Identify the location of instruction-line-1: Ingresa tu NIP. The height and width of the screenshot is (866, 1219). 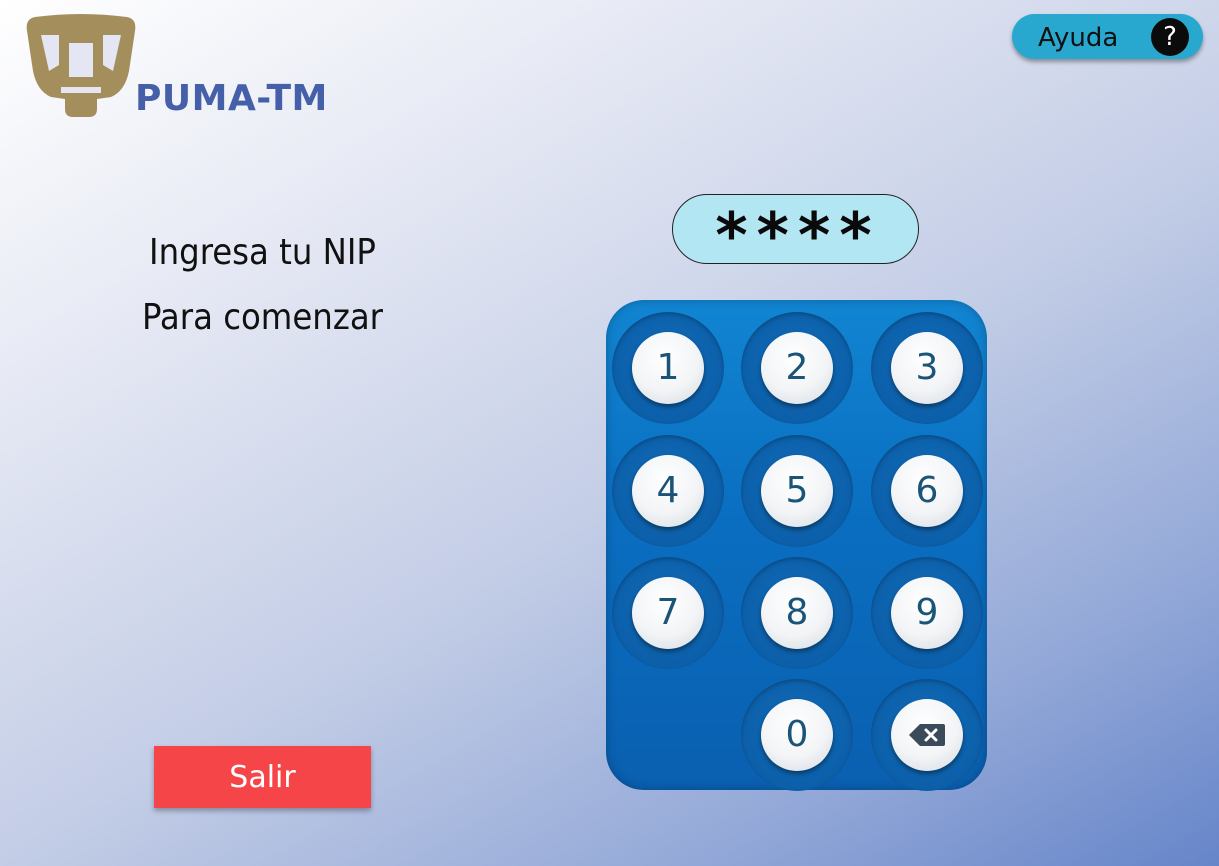
(262, 252).